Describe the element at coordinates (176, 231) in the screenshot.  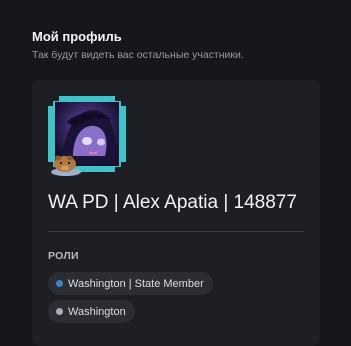
I see `divider` at that location.